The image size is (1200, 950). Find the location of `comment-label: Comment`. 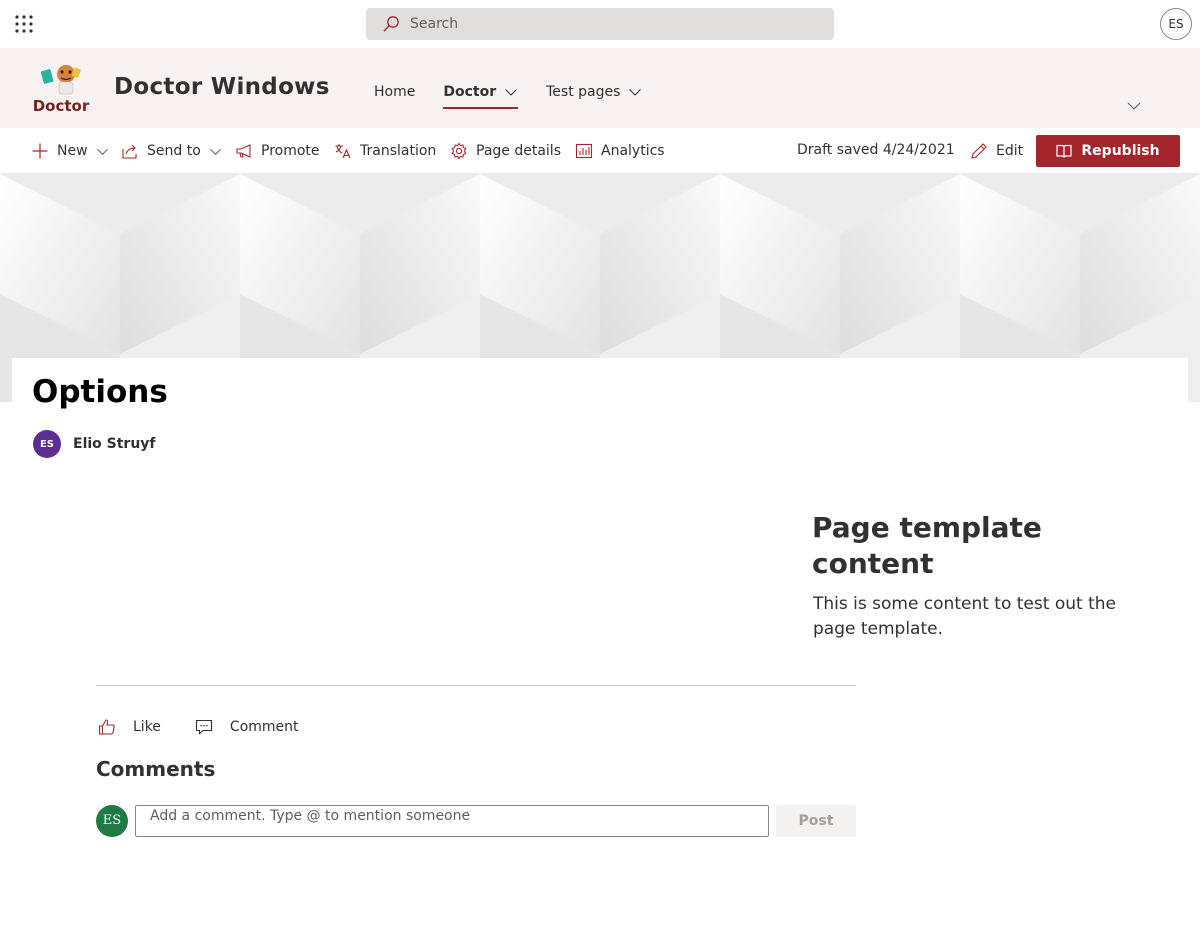

comment-label: Comment is located at coordinates (264, 727).